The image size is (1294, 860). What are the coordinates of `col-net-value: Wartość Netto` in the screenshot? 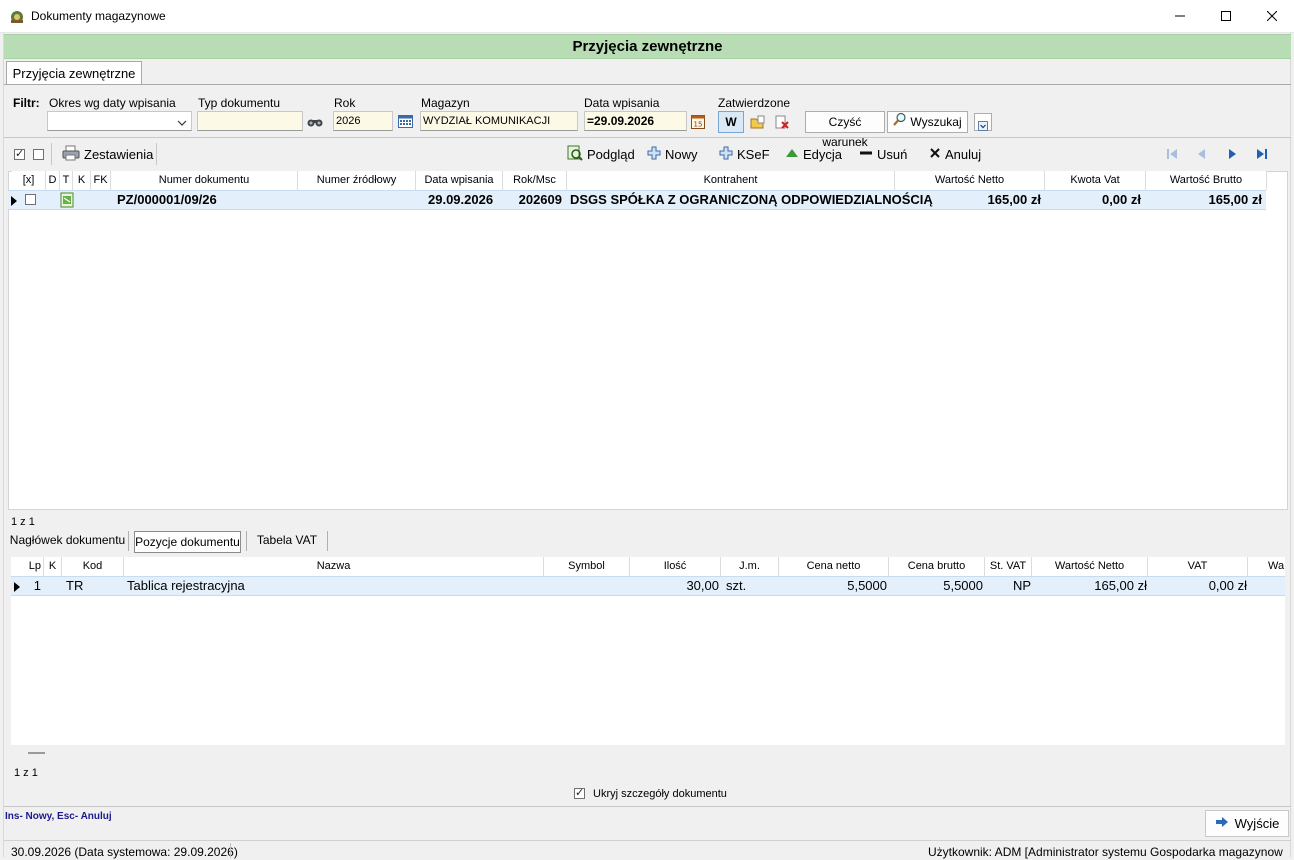 It's located at (1090, 566).